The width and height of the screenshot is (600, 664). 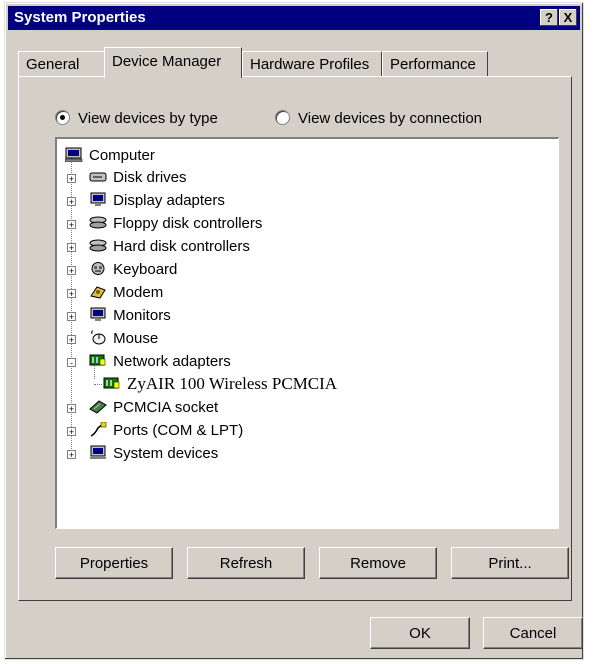 I want to click on close-button: X, so click(x=568, y=17).